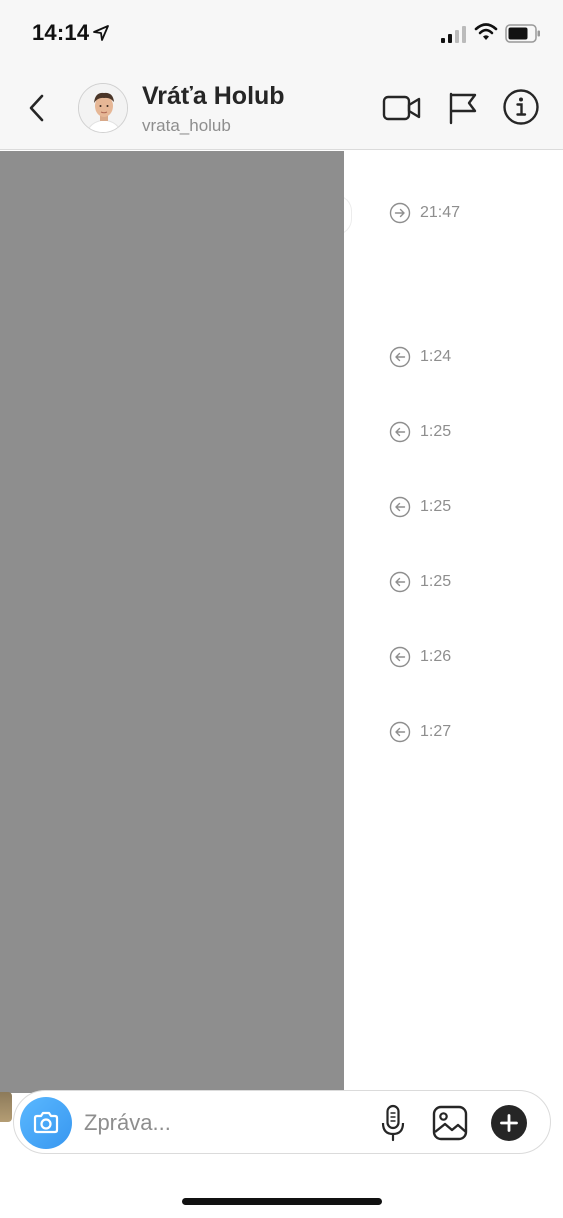 The image size is (563, 1218). I want to click on message-composer, so click(282, 1122).